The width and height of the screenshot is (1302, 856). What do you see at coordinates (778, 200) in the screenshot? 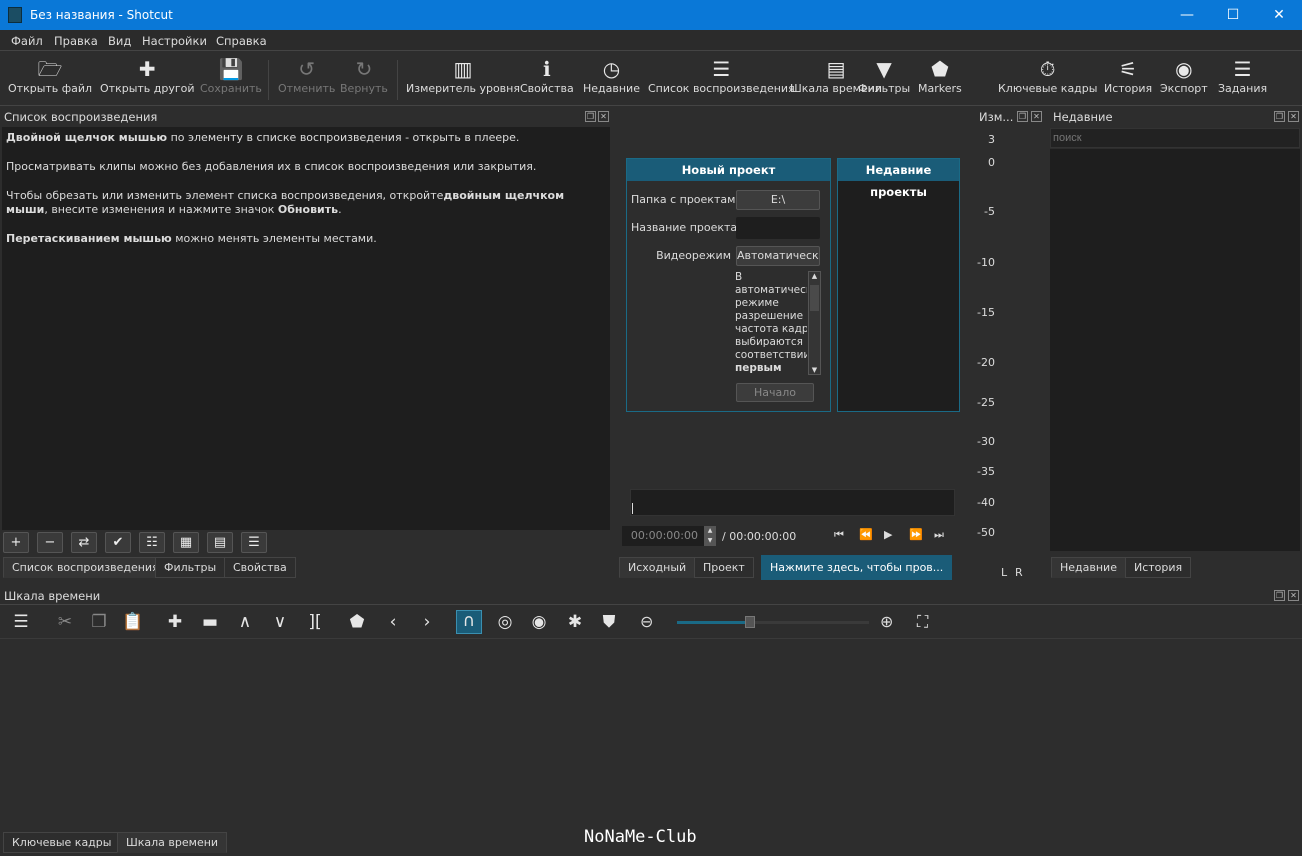
I see `folder-button: E:\` at bounding box center [778, 200].